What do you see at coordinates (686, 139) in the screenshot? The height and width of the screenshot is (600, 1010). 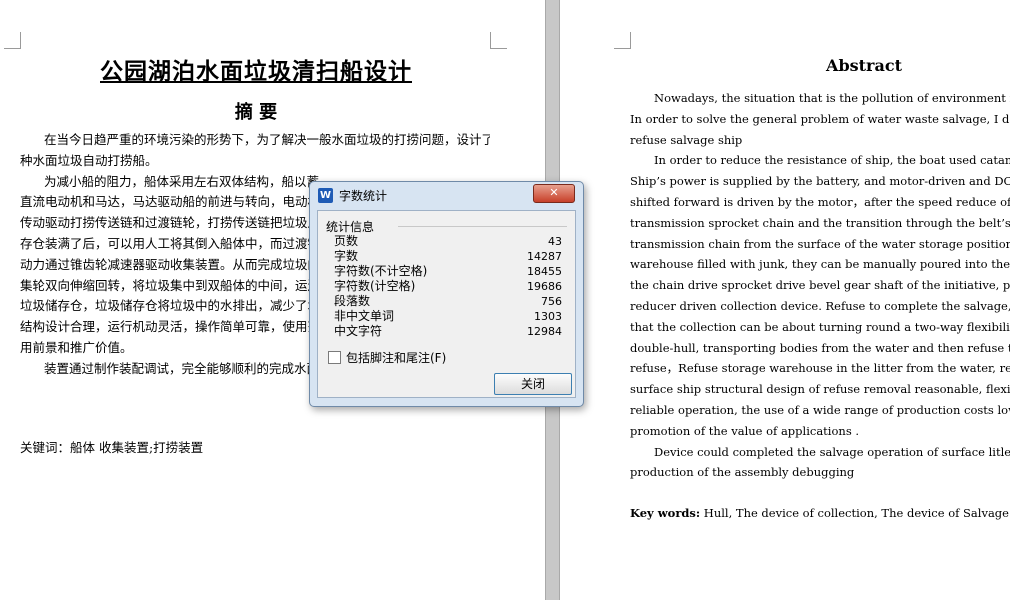 I see `paragraph-line: refuse salvage ship` at bounding box center [686, 139].